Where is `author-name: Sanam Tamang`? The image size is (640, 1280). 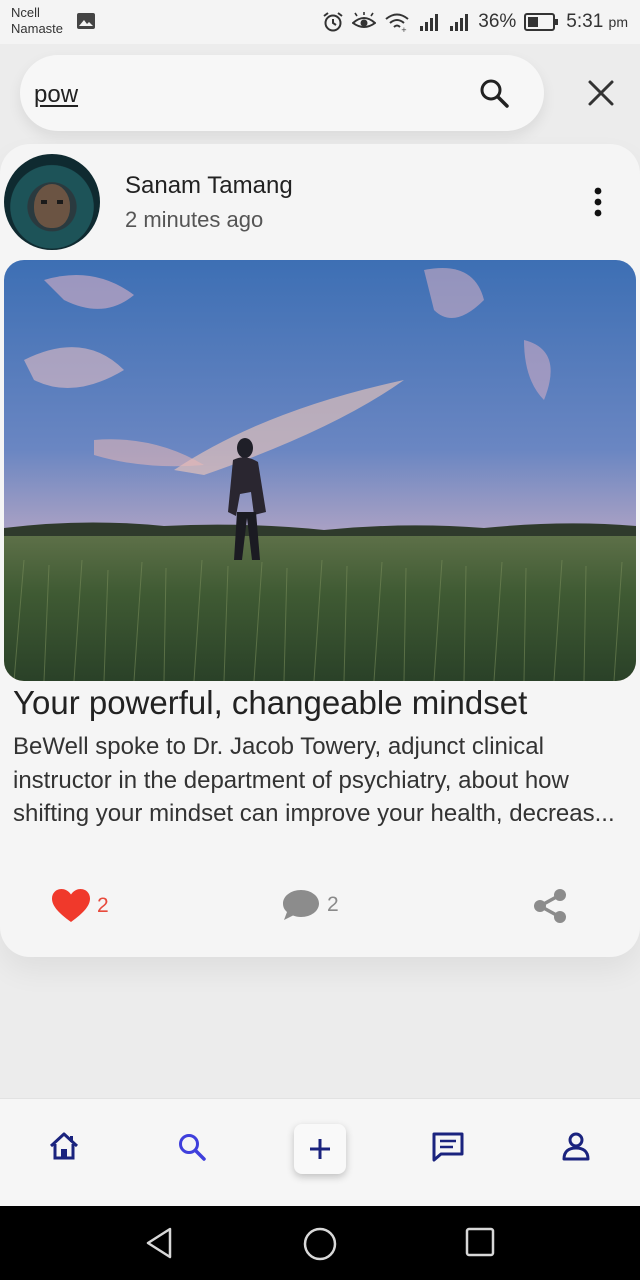 author-name: Sanam Tamang is located at coordinates (209, 186).